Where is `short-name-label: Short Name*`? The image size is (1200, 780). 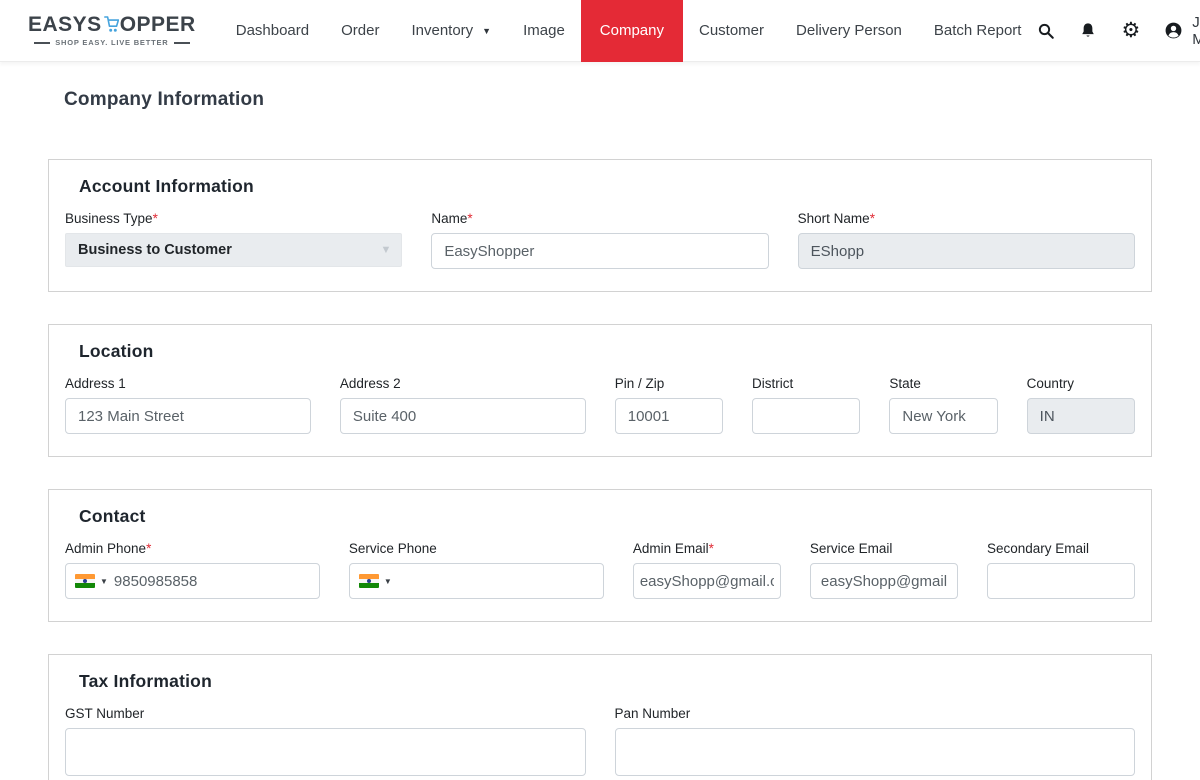 short-name-label: Short Name* is located at coordinates (836, 218).